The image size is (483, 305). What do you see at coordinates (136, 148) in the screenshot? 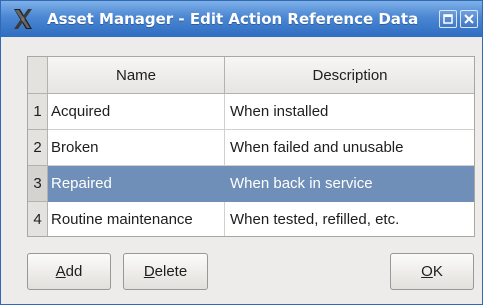
I see `cell-name: Broken` at bounding box center [136, 148].